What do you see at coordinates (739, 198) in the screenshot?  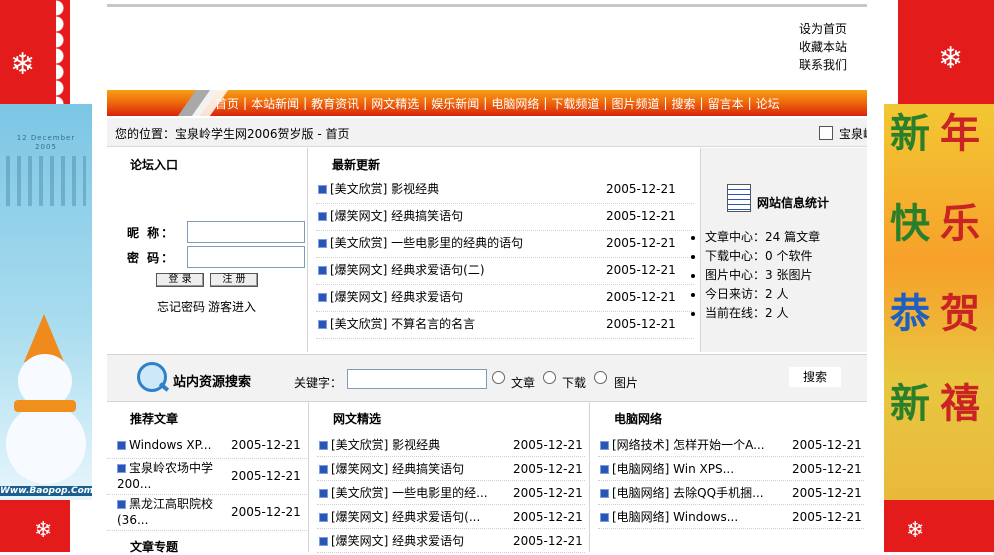 I see `stats-doc-icon` at bounding box center [739, 198].